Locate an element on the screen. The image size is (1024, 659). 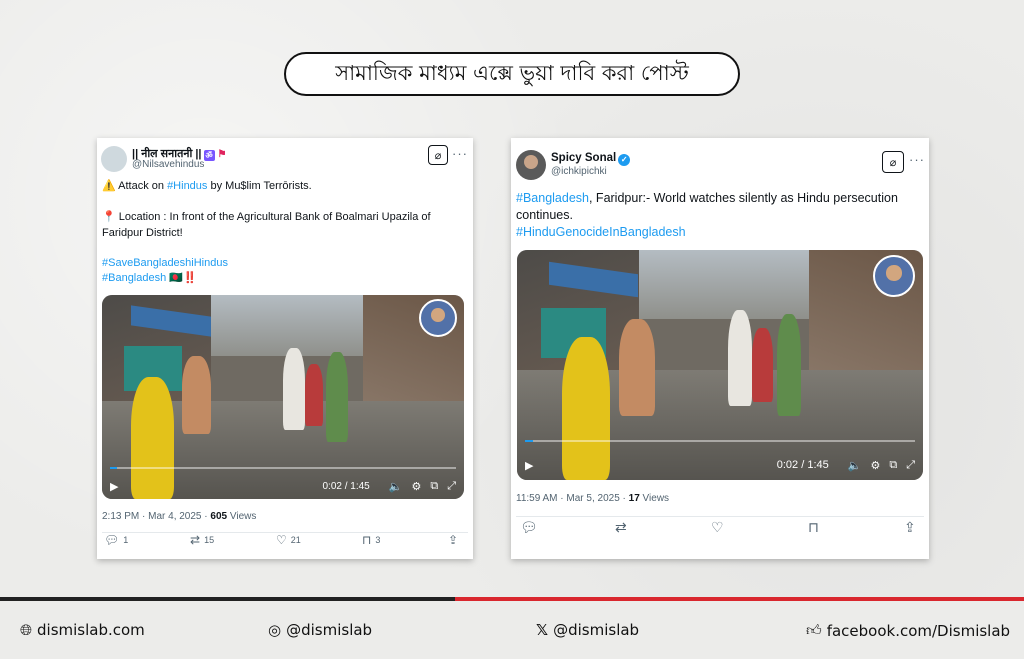
bookmark-button: ⊓ 3 is located at coordinates (371, 540).